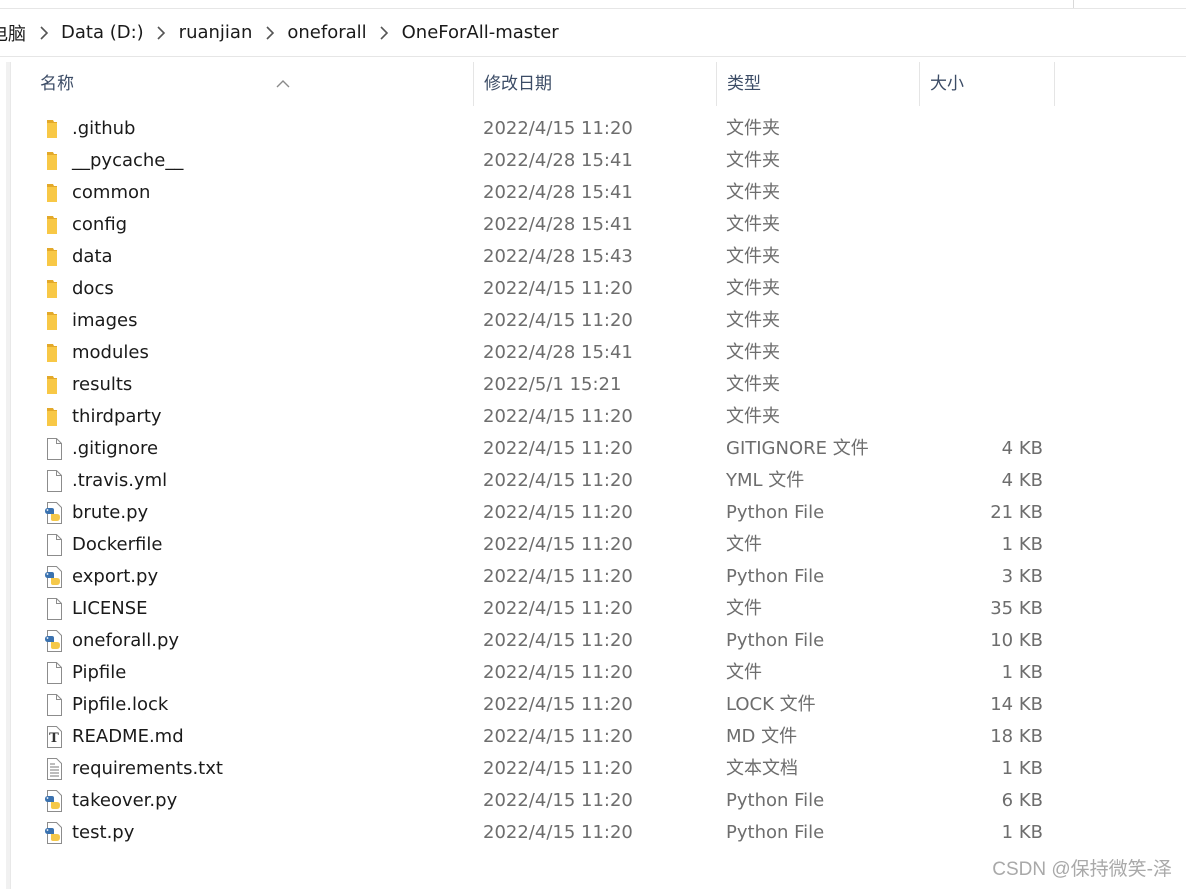  I want to click on file-row: config 2022/4/28 15:41 文件夹, so click(593, 225).